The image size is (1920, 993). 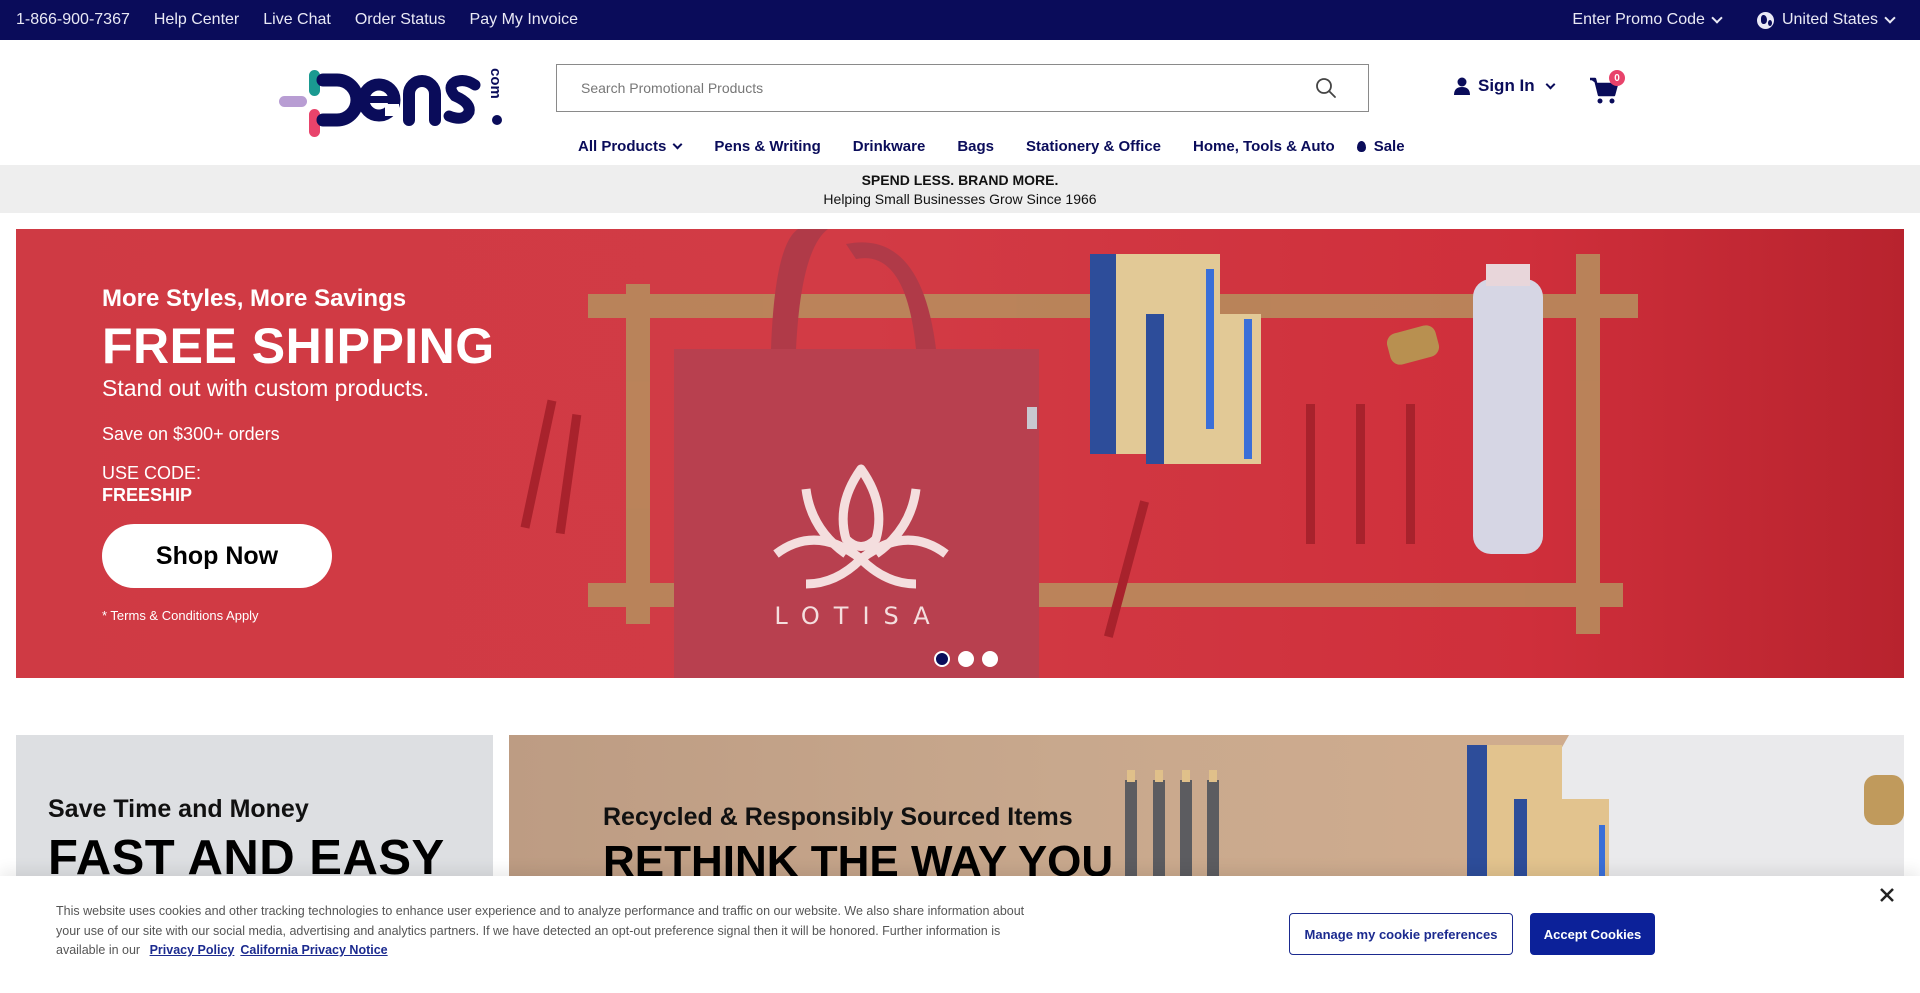 I want to click on utility-right: Enter Promo Code United States, so click(x=1734, y=20).